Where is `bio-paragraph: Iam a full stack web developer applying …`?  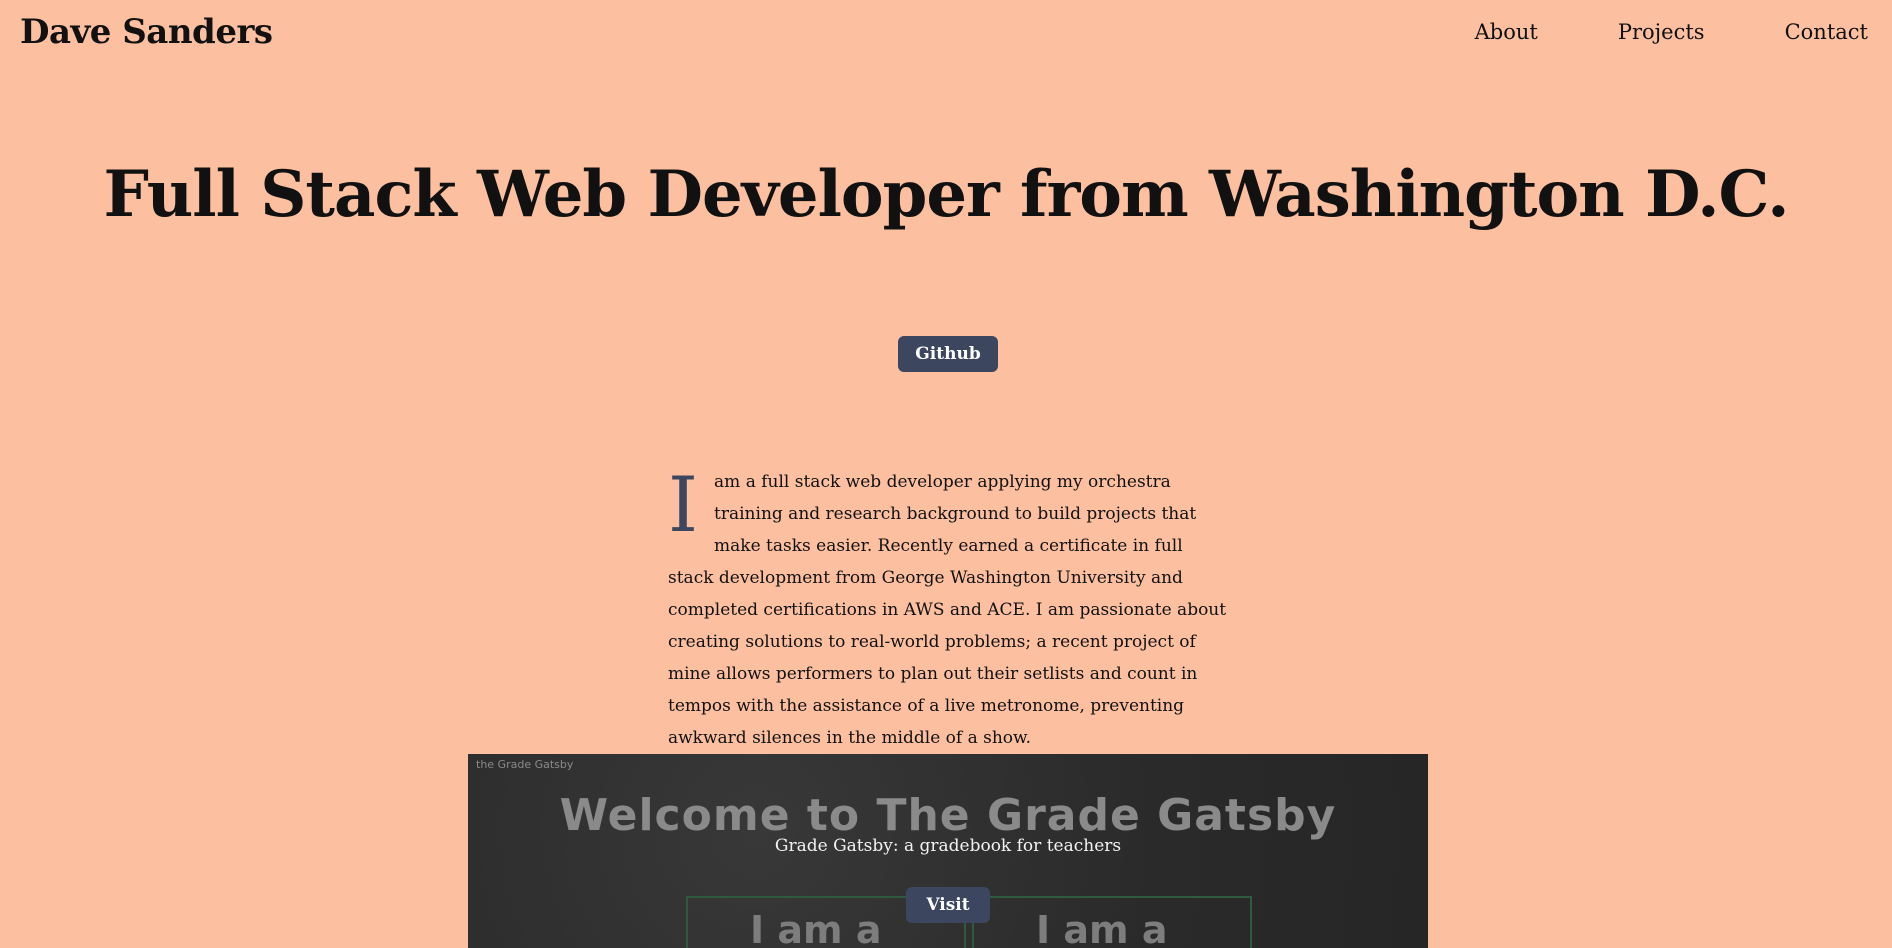 bio-paragraph: Iam a full stack web developer applying … is located at coordinates (948, 610).